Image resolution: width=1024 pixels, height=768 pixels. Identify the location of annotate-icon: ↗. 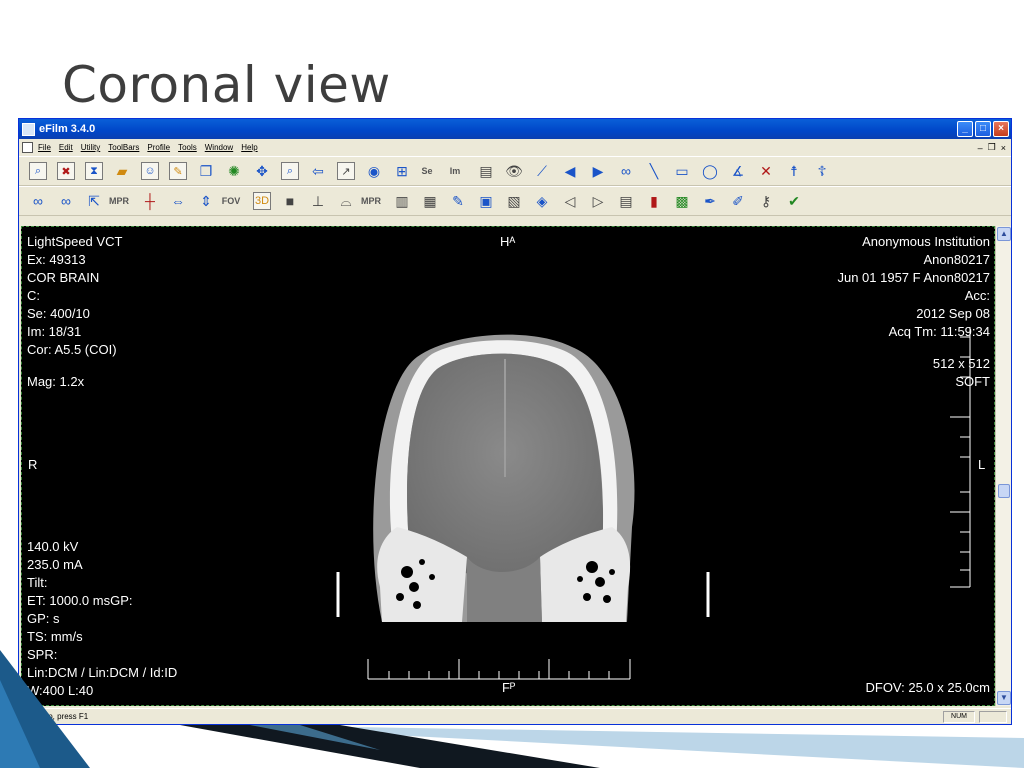
(346, 171).